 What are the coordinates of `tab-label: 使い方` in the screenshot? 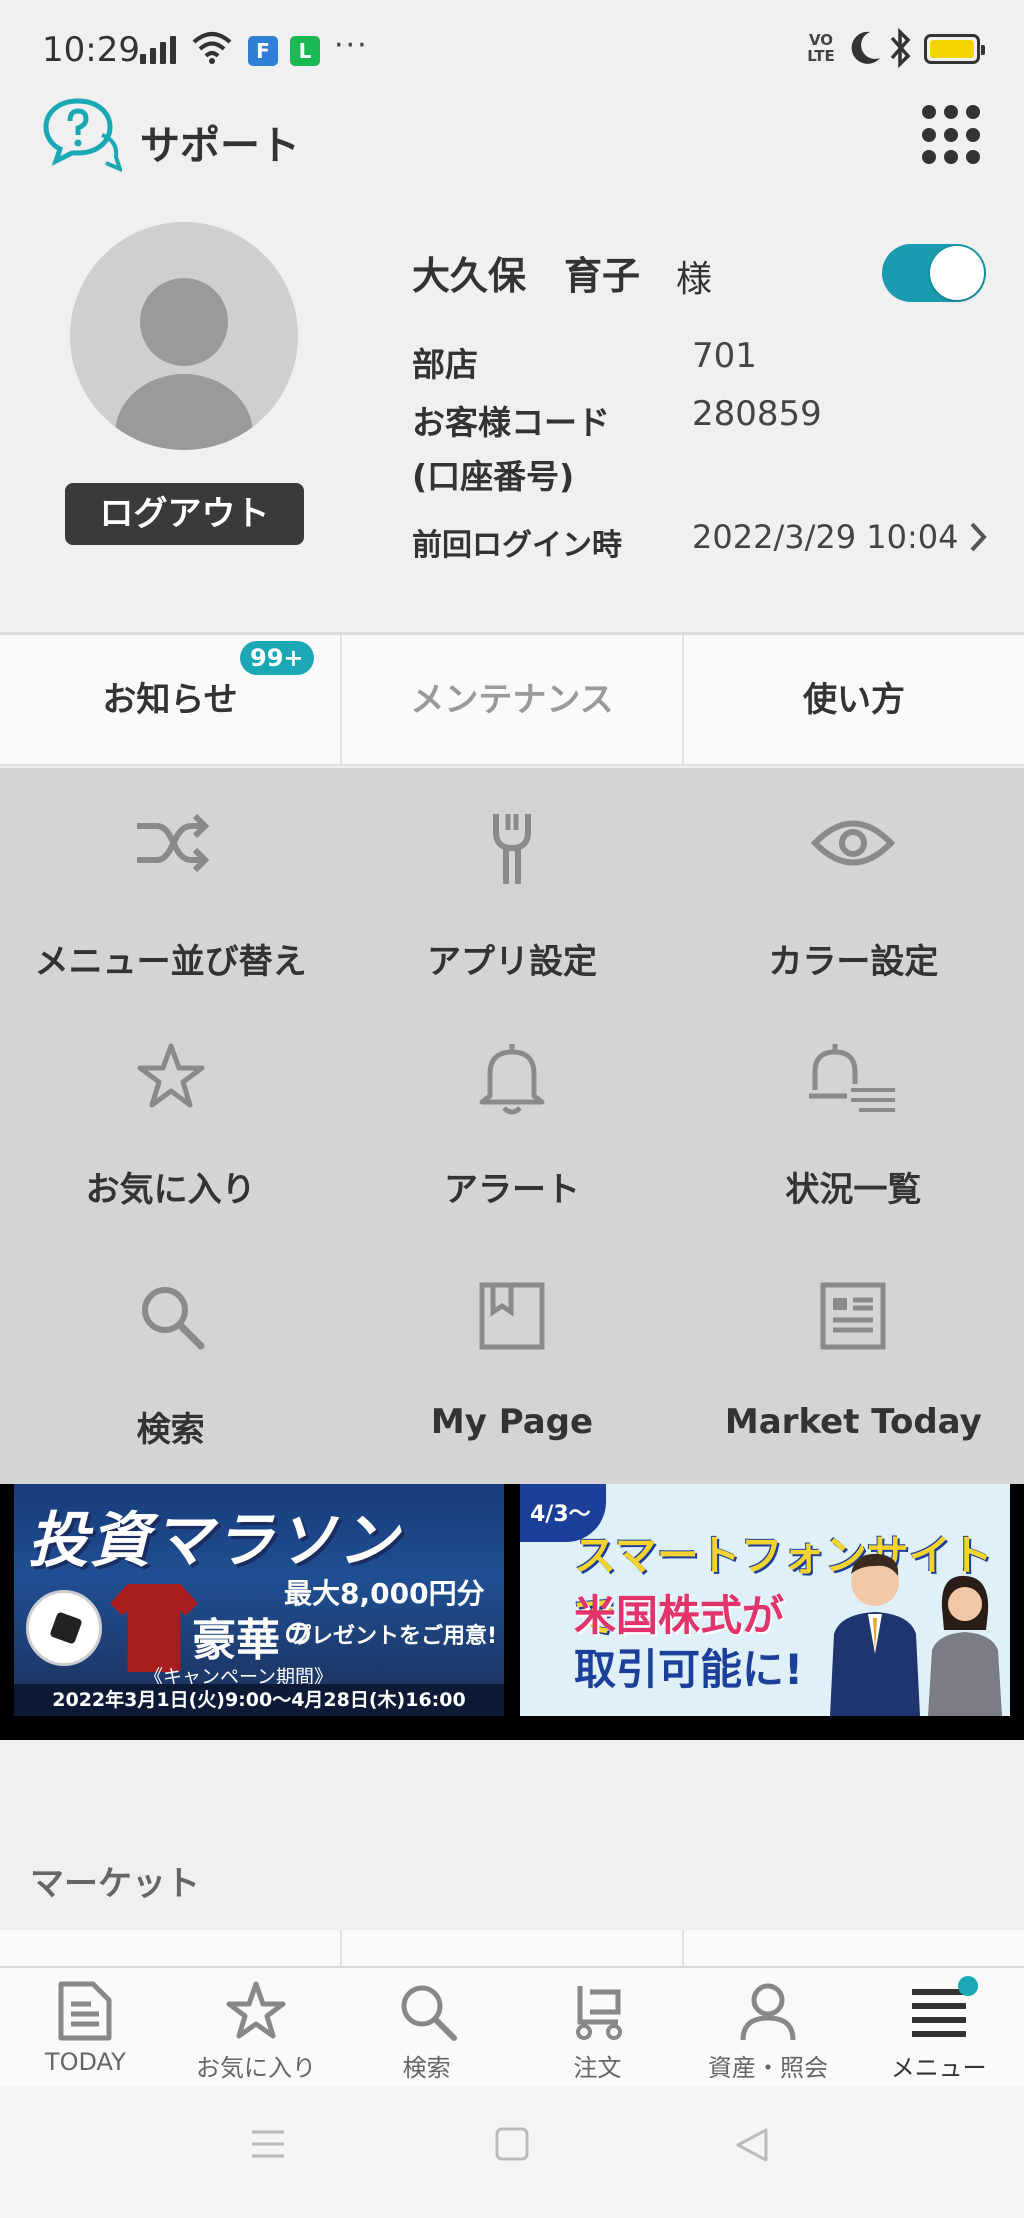 It's located at (854, 700).